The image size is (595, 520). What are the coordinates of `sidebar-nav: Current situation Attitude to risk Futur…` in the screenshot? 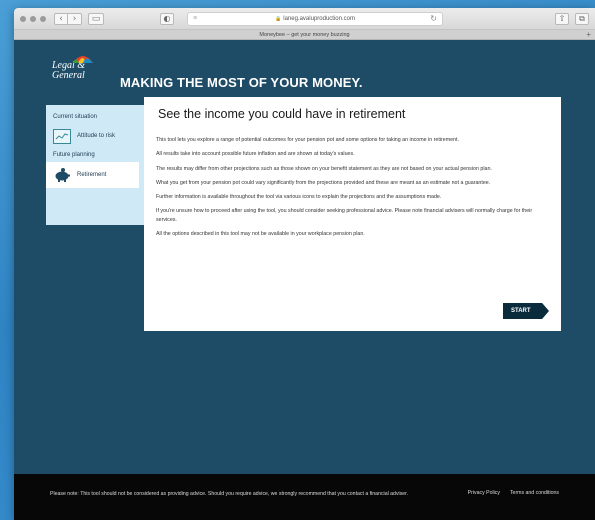 It's located at (96, 165).